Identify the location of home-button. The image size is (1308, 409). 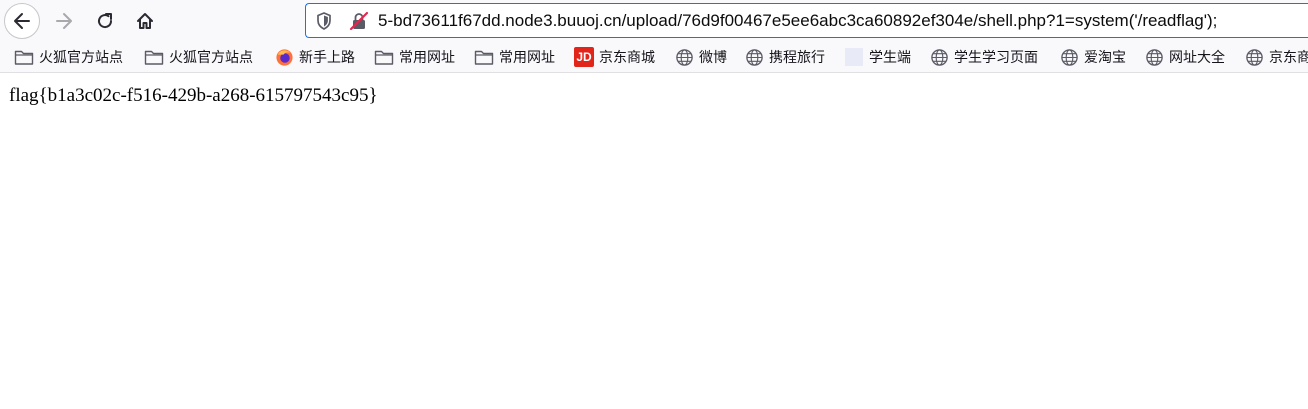
(145, 21).